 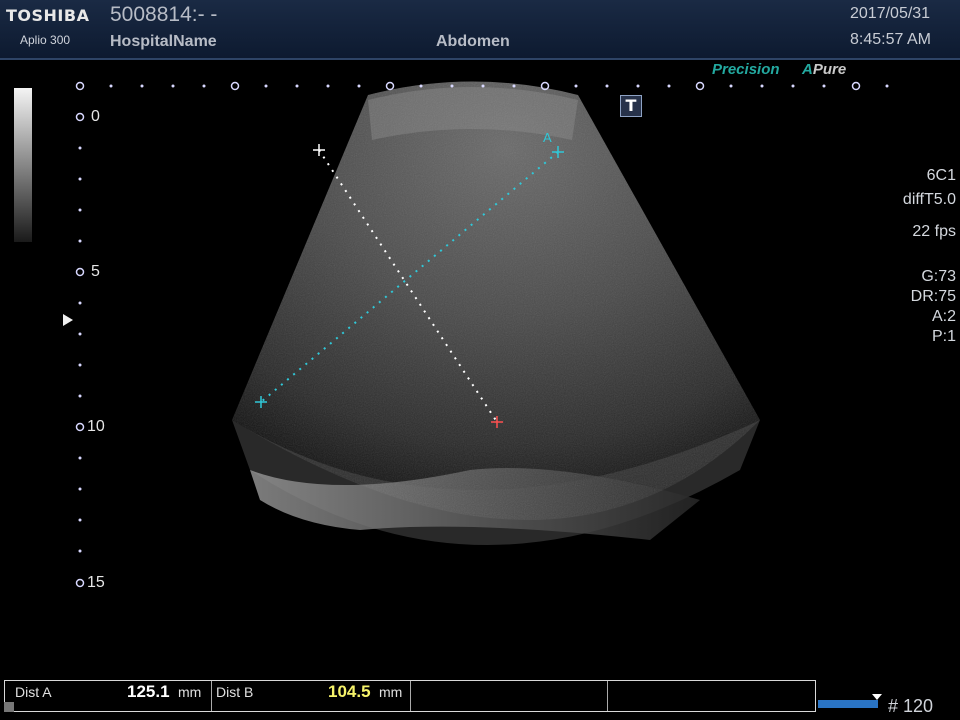 I want to click on dist-a-unit: mm, so click(x=190, y=692).